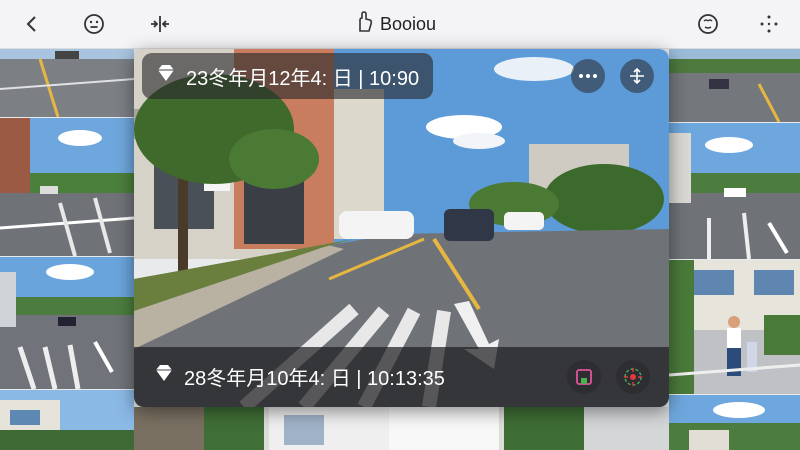 Image resolution: width=800 pixels, height=450 pixels. What do you see at coordinates (637, 76) in the screenshot?
I see `move-arrows-icon` at bounding box center [637, 76].